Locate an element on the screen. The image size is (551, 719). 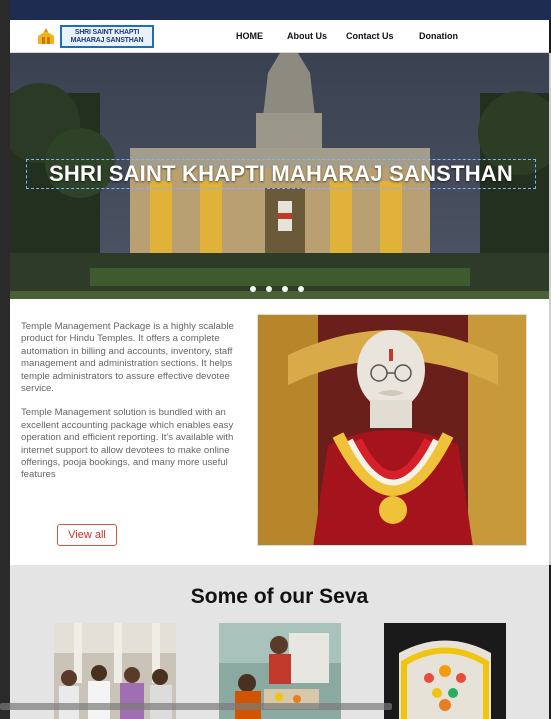
logo-line-1: SHRI SAINT KHAPTI is located at coordinates (107, 32).